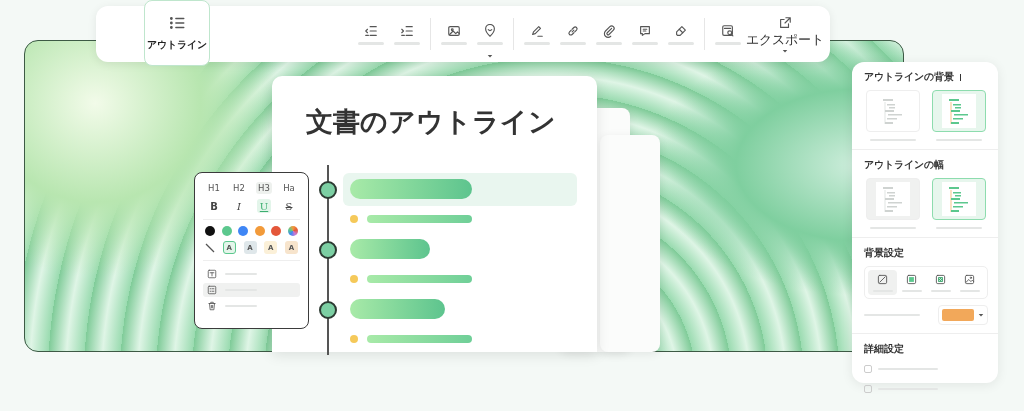 This screenshot has width=1024, height=411. What do you see at coordinates (969, 279) in the screenshot?
I see `image-fill-icon` at bounding box center [969, 279].